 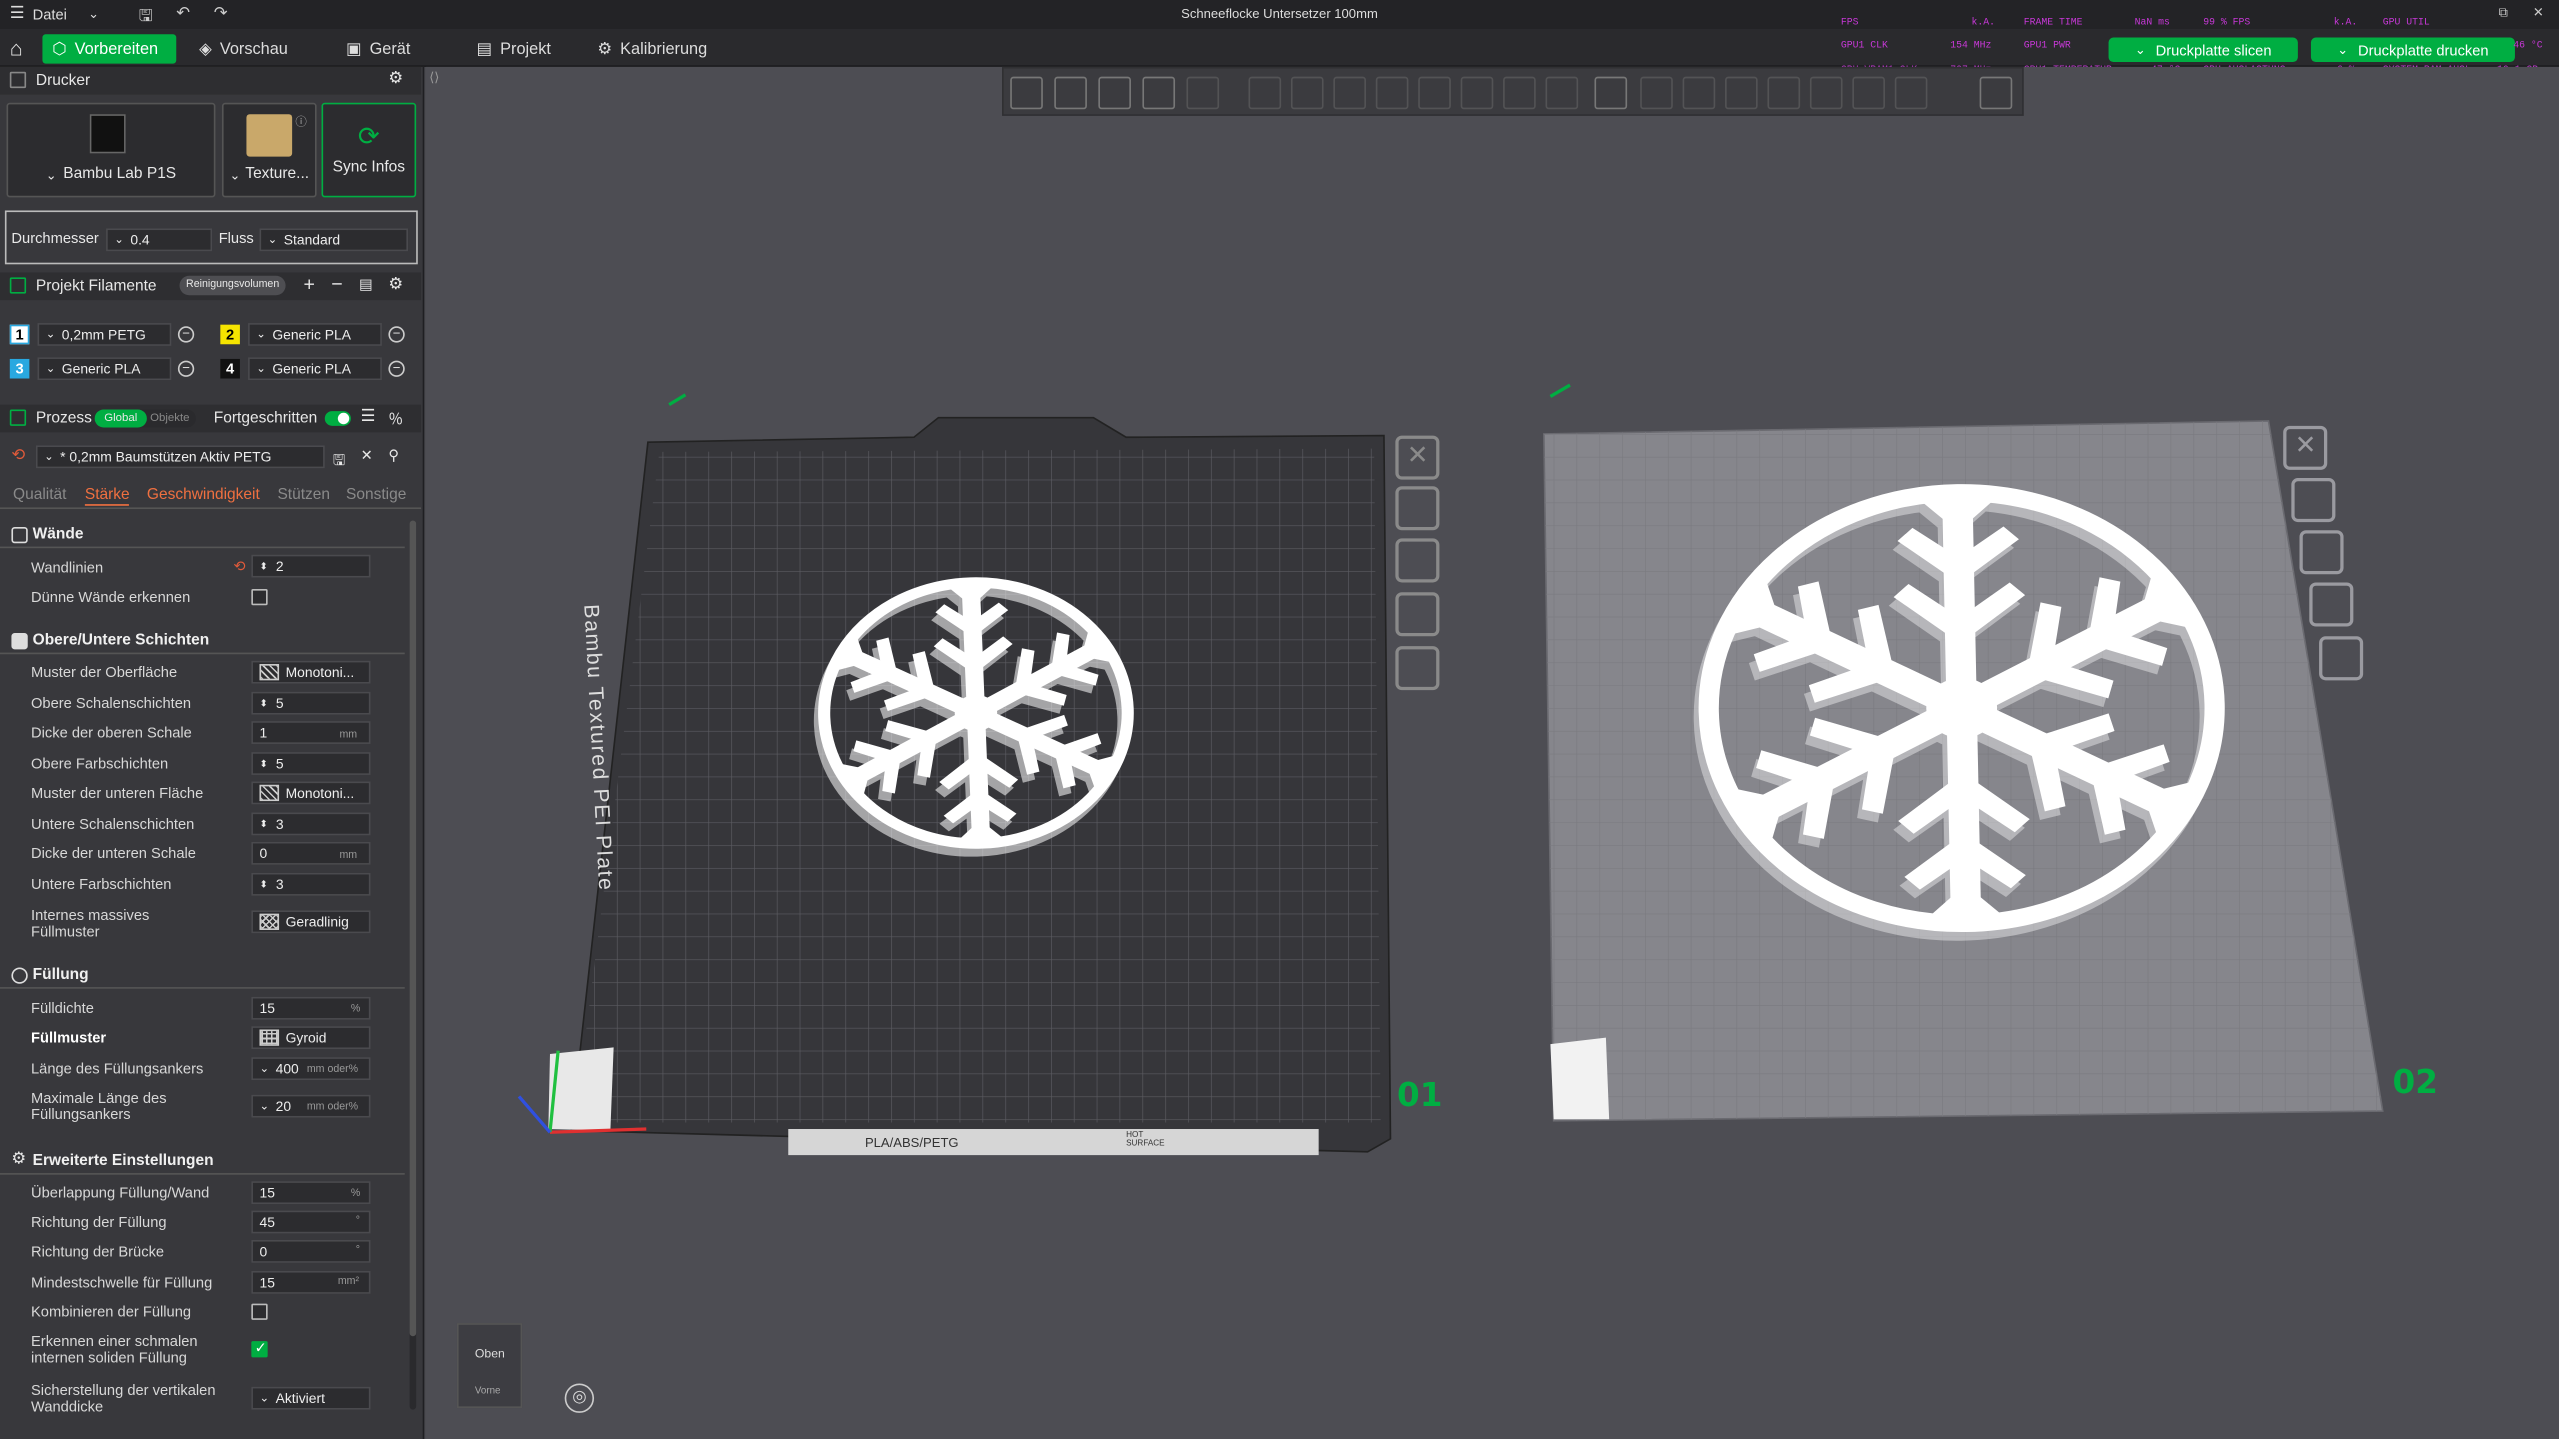 What do you see at coordinates (336, 283) in the screenshot?
I see `remove-icon: −` at bounding box center [336, 283].